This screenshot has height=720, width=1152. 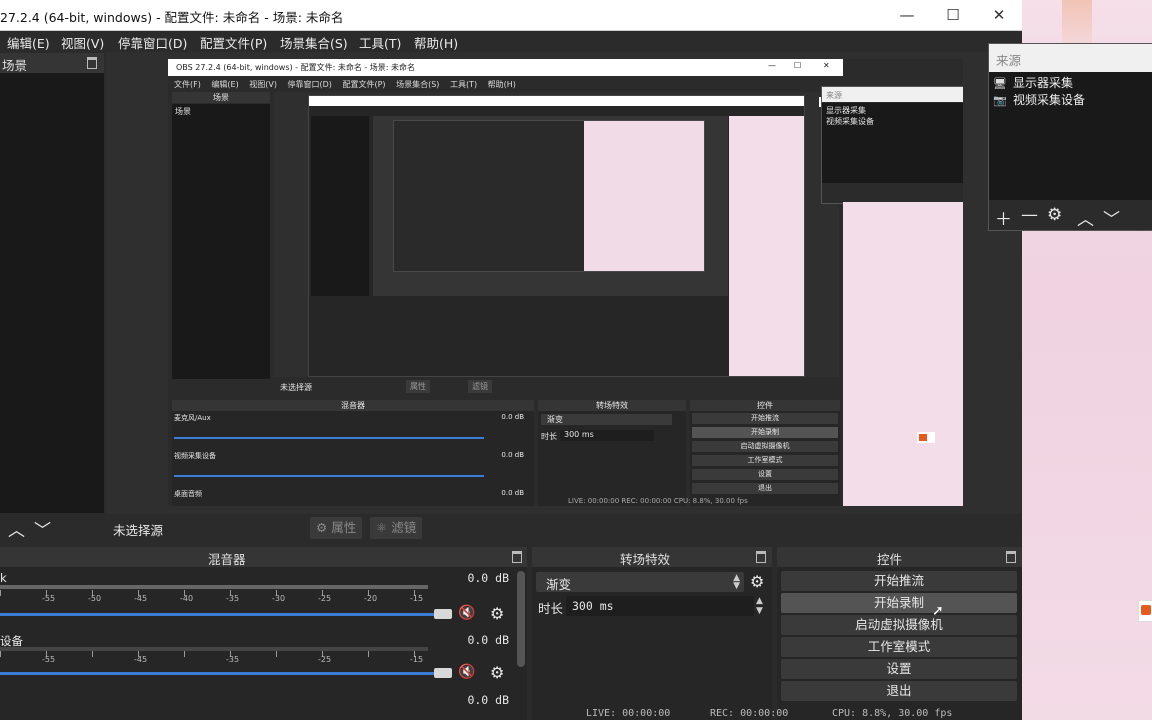 What do you see at coordinates (645, 559) in the screenshot?
I see `transitions-title: 转场特效` at bounding box center [645, 559].